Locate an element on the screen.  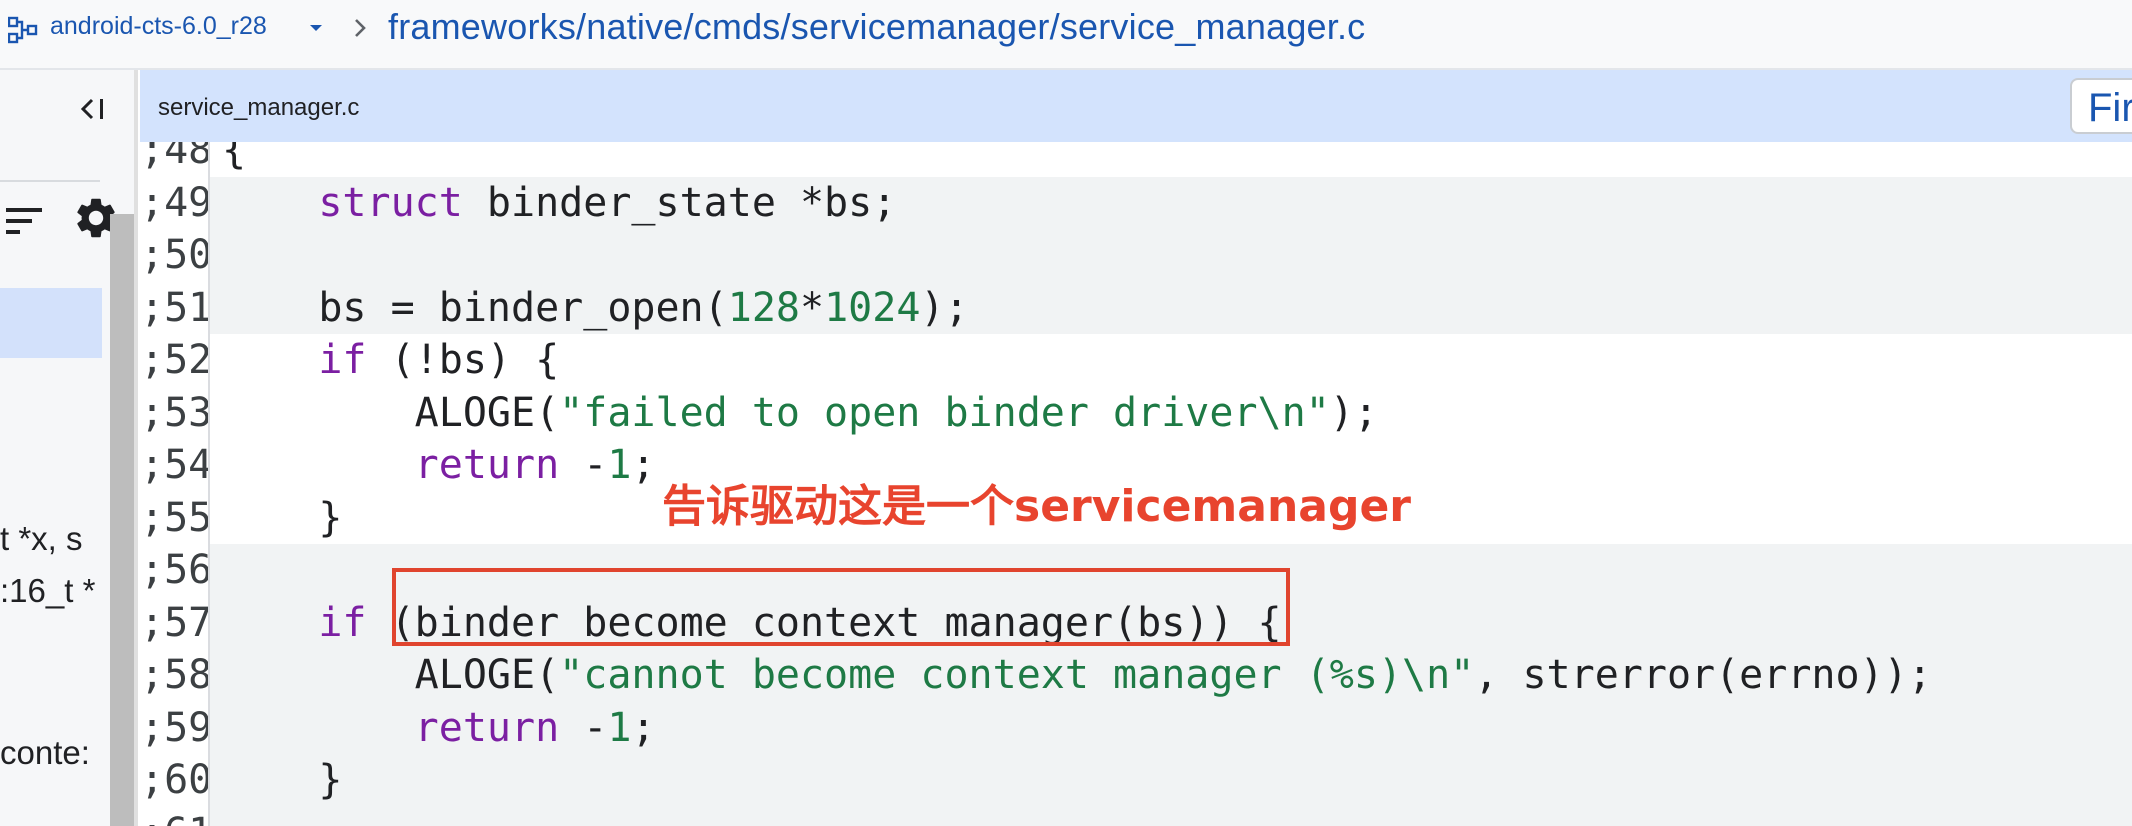
code-line: ;51 bs = binder_open(128*1024); is located at coordinates (1136, 307).